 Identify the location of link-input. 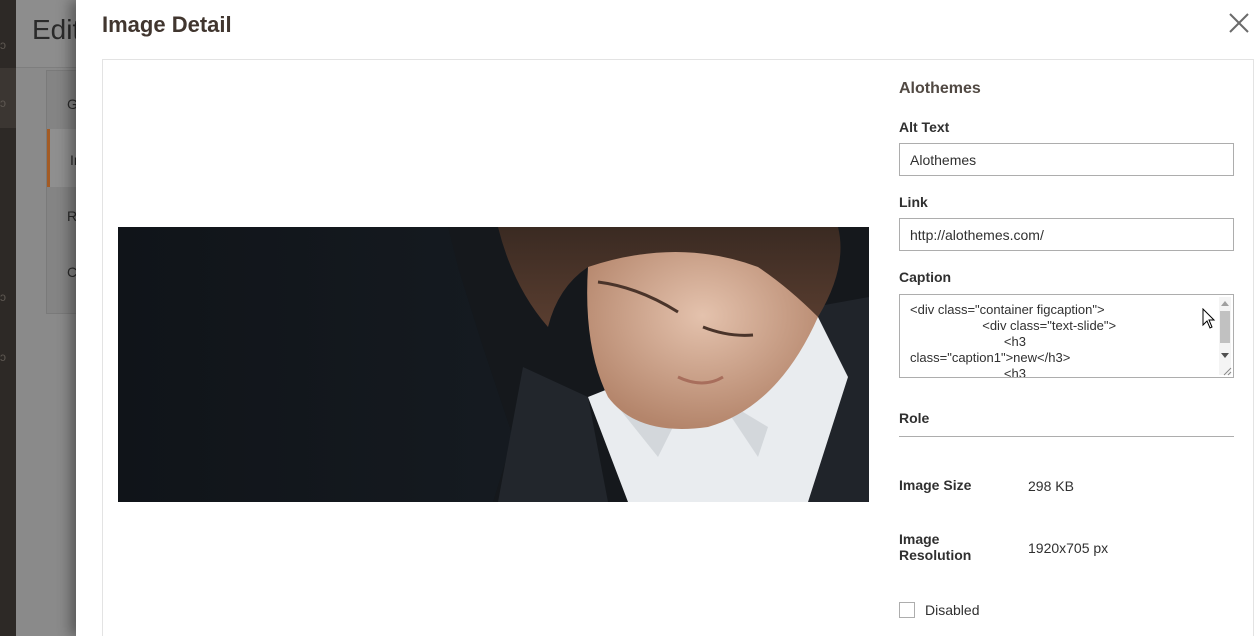
(1066, 234).